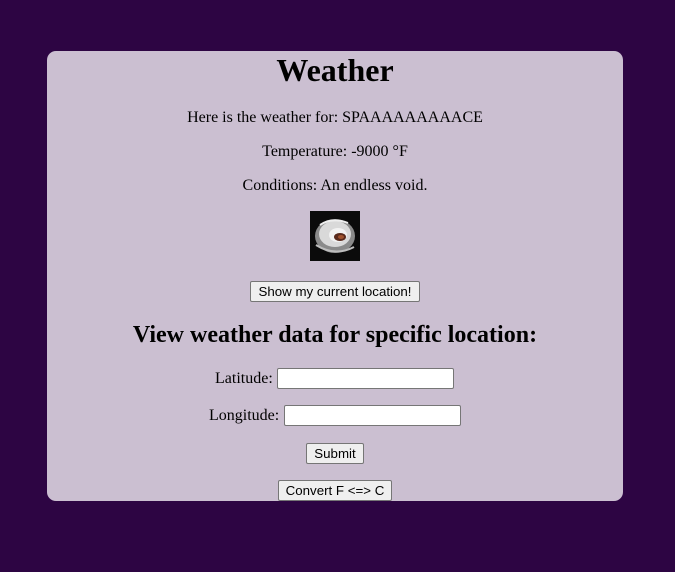  I want to click on longitude-input, so click(372, 415).